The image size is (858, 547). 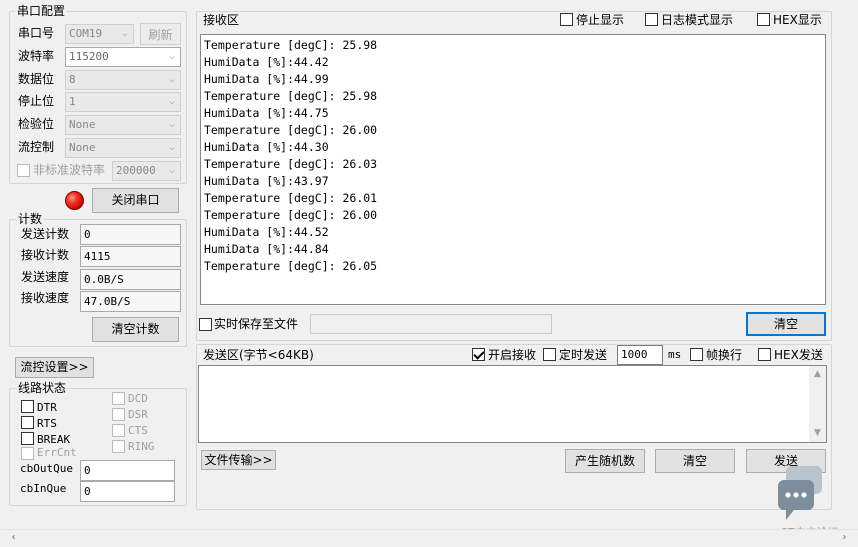 What do you see at coordinates (797, 20) in the screenshot?
I see `hex-display-label: HEX显示` at bounding box center [797, 20].